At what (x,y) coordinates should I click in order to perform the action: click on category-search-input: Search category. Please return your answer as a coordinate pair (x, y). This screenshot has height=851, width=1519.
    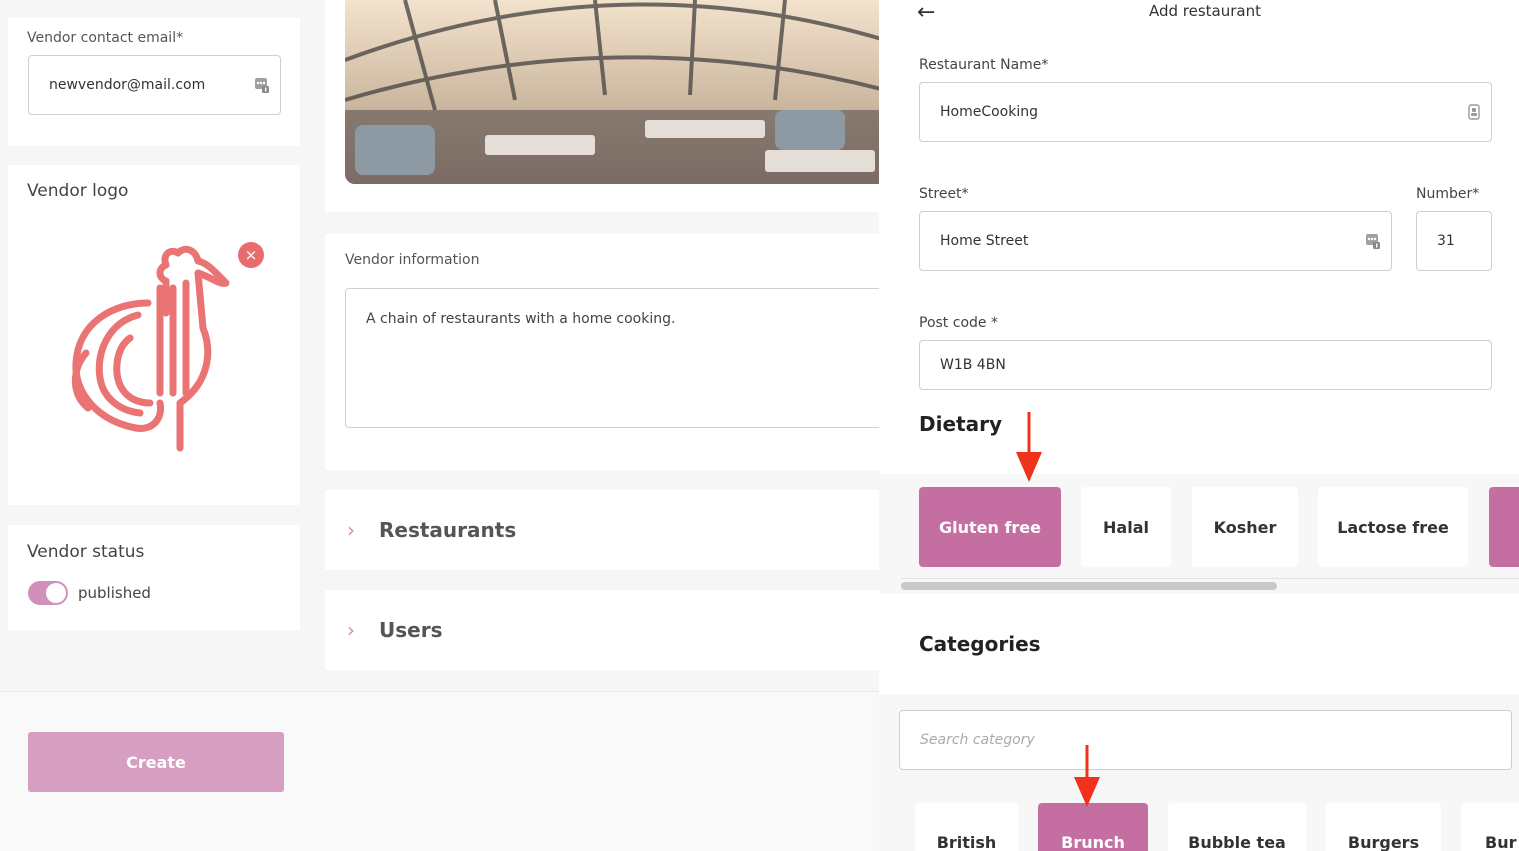
    Looking at the image, I should click on (1205, 740).